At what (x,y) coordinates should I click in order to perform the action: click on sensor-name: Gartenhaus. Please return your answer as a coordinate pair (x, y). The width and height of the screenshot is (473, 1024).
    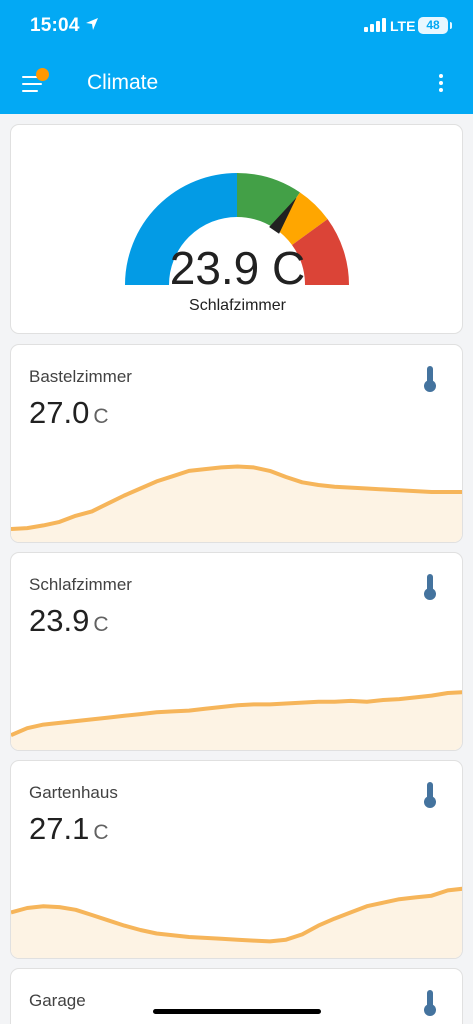
    Looking at the image, I should click on (73, 792).